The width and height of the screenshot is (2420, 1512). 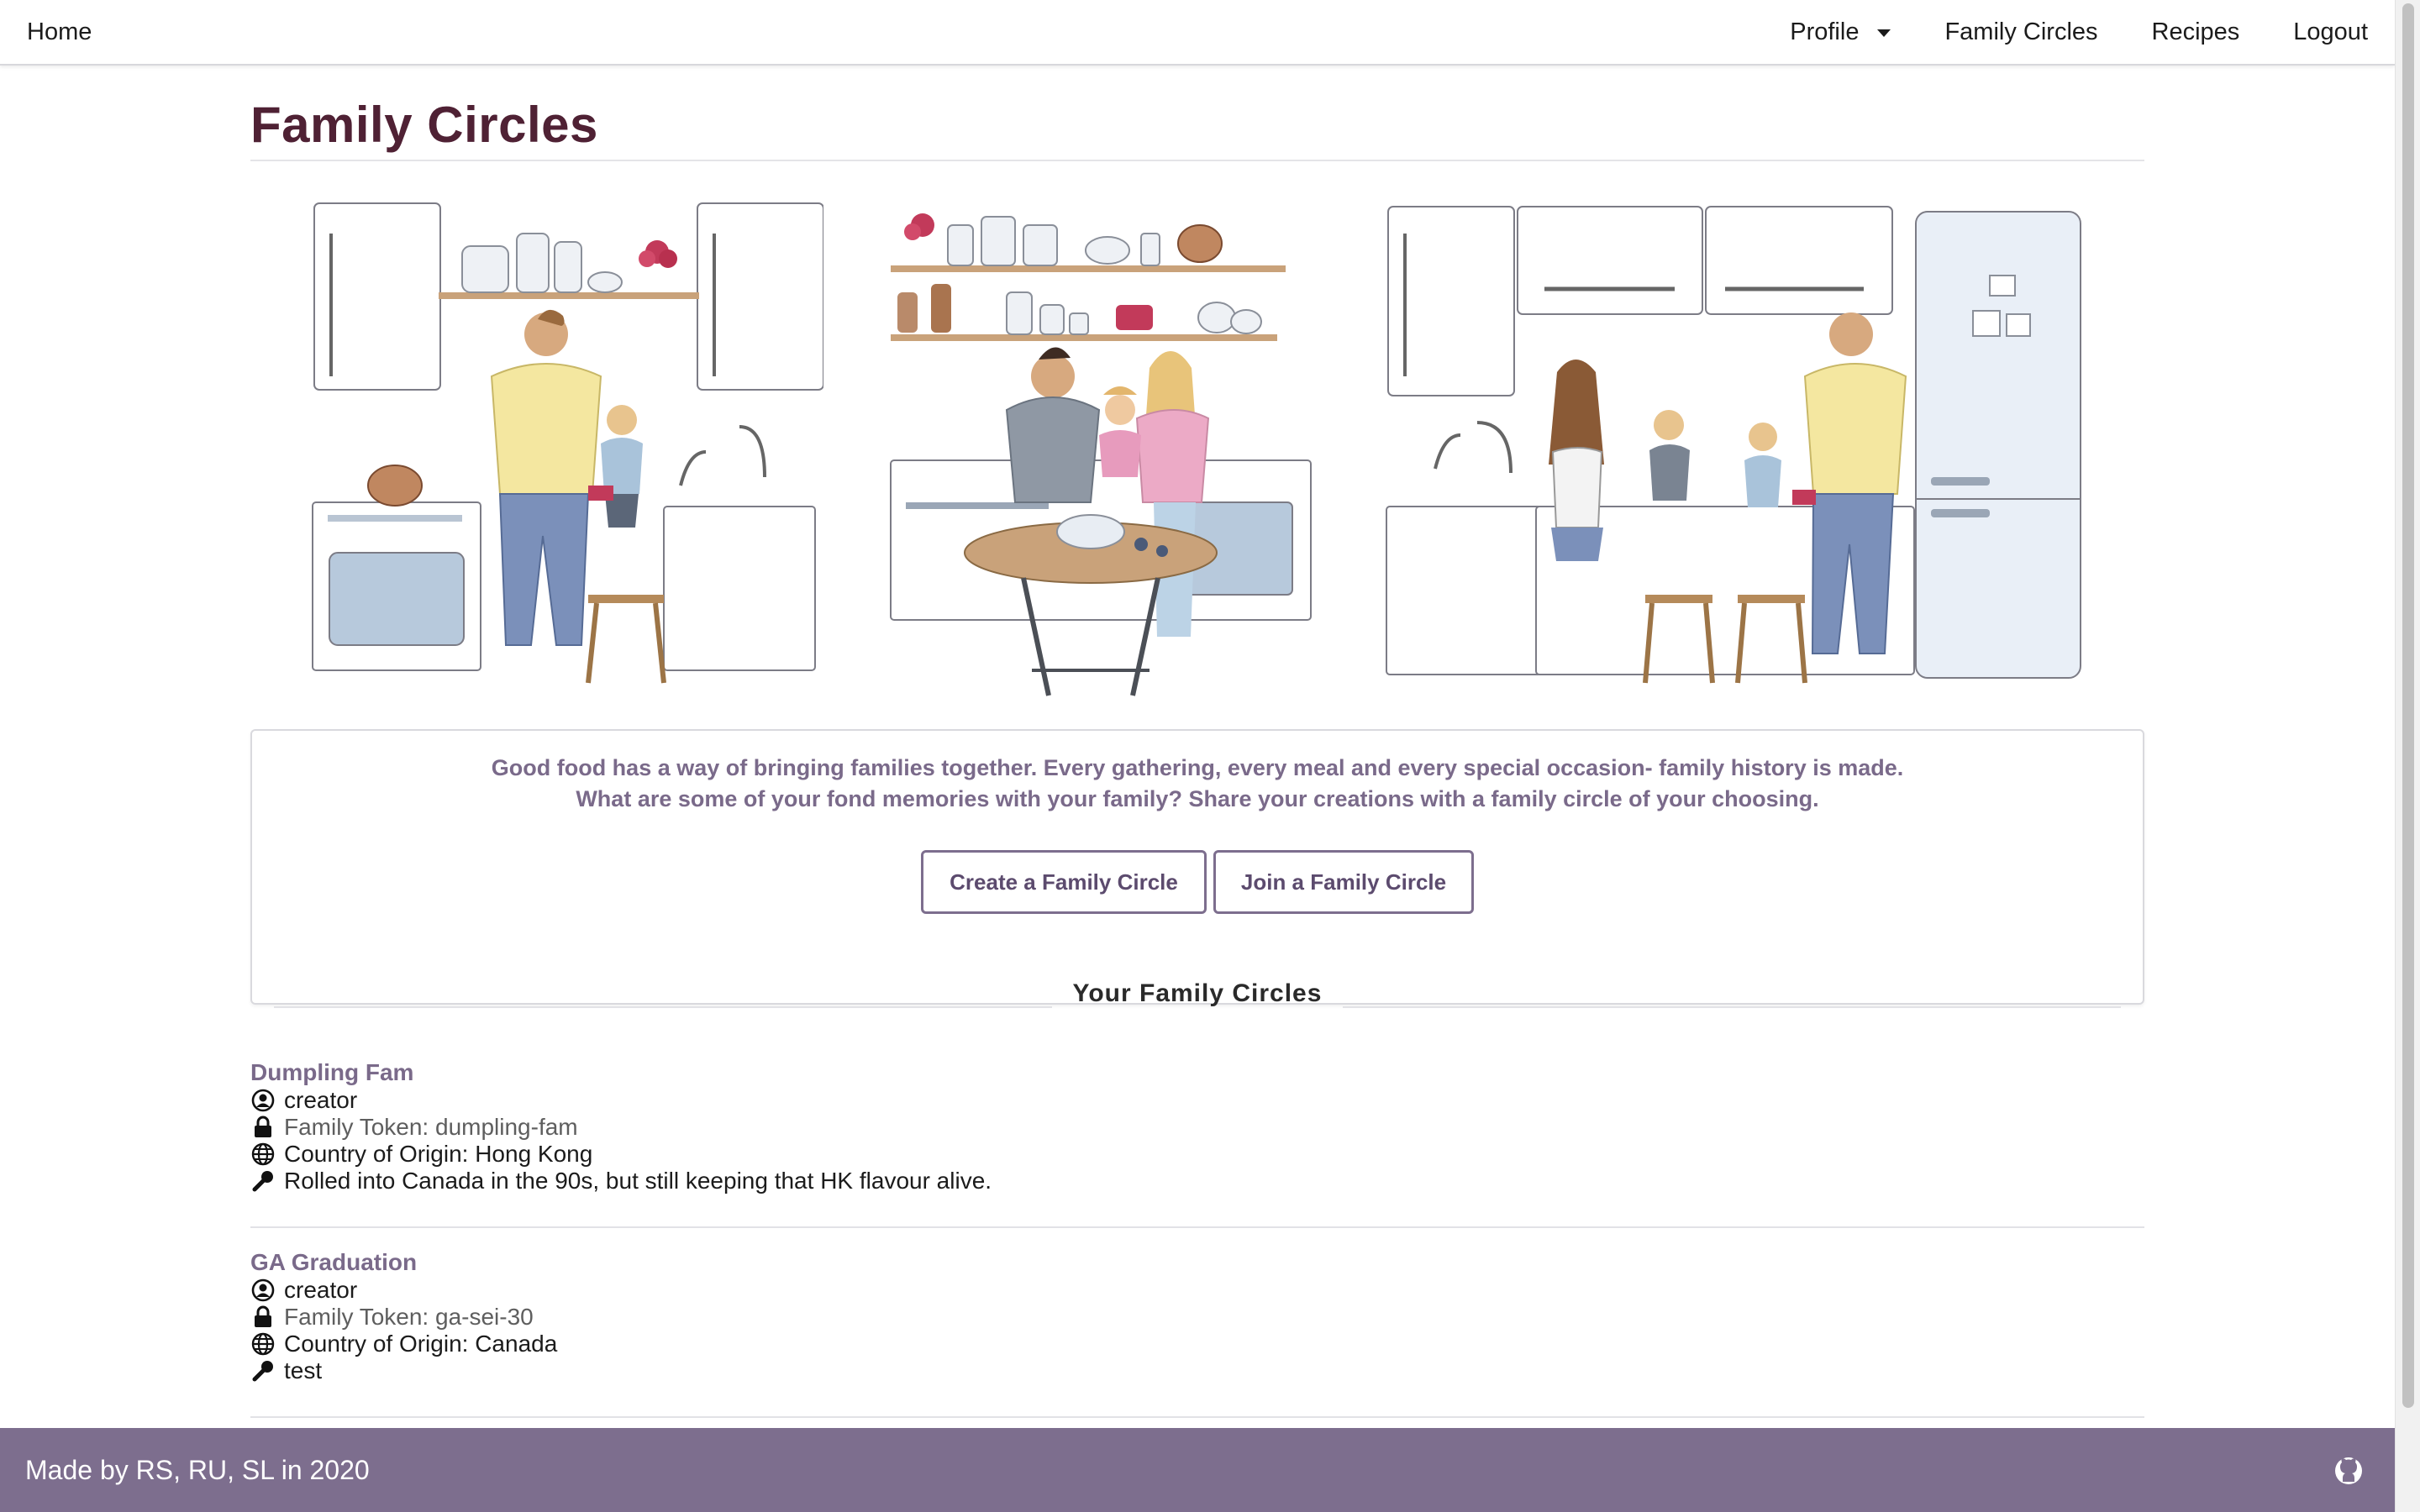 What do you see at coordinates (2196, 32) in the screenshot?
I see `nav-recipes-link: Recipes` at bounding box center [2196, 32].